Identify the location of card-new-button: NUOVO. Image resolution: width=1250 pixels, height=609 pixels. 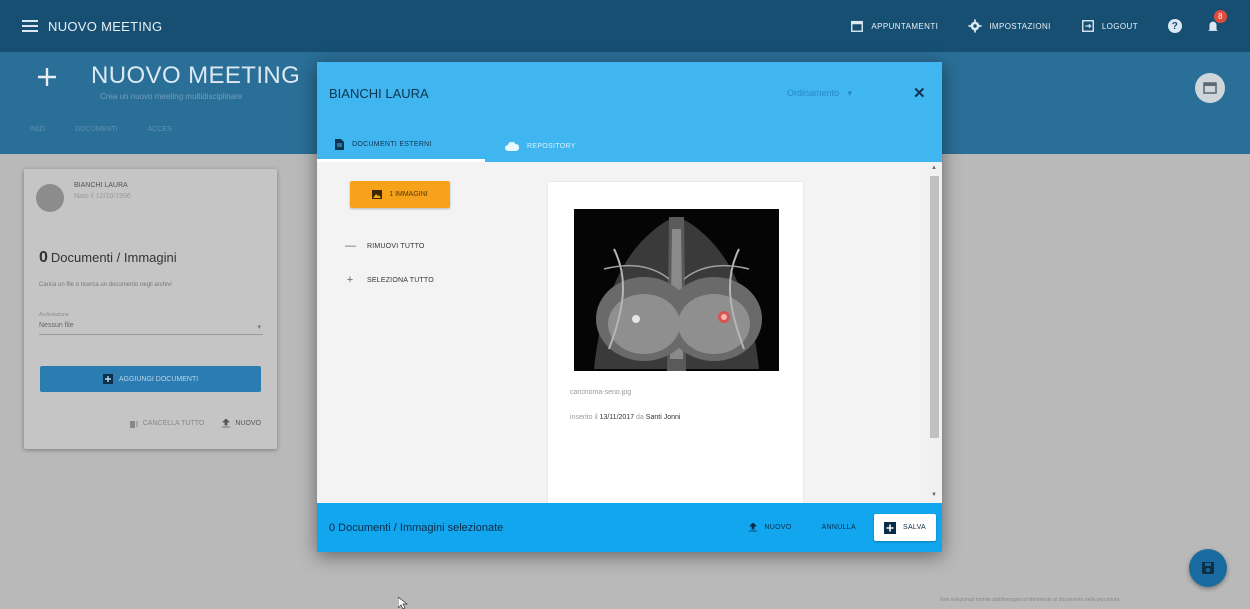
(241, 423).